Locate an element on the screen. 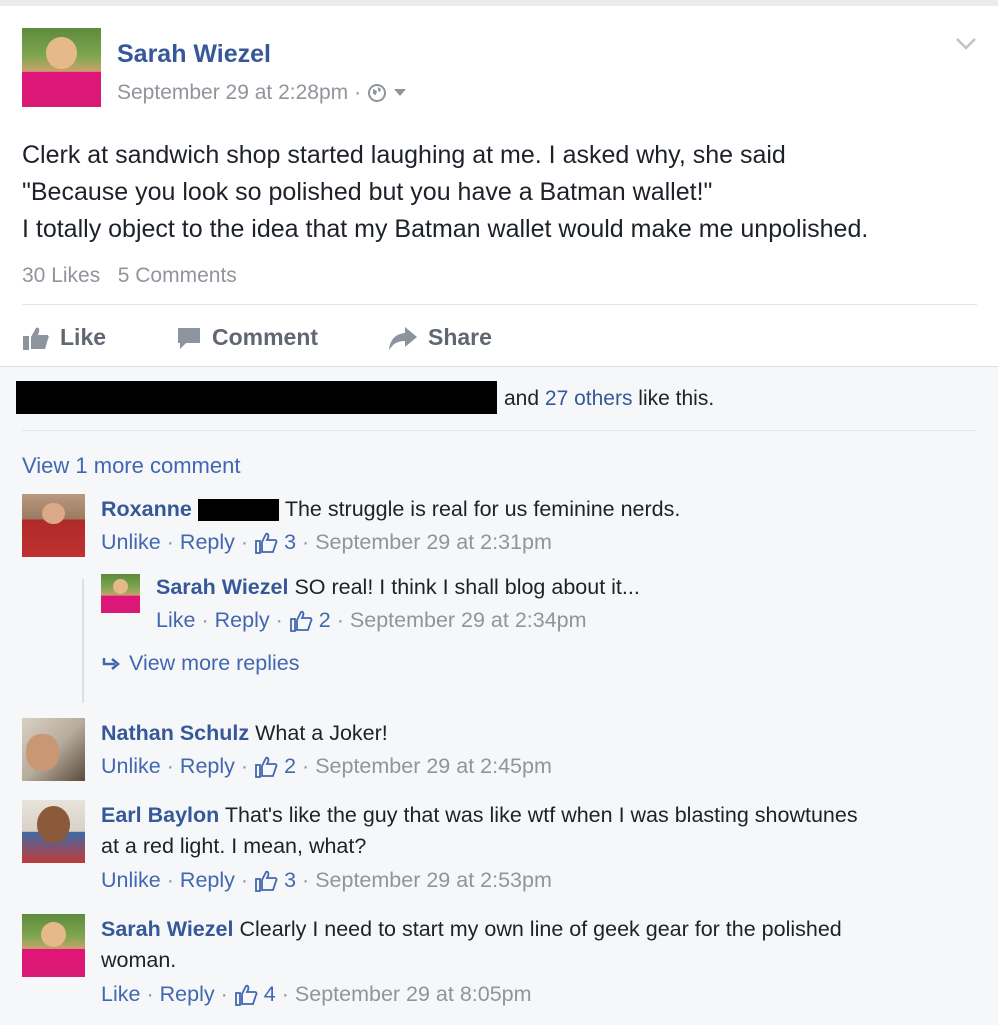 This screenshot has height=1025, width=998. share-button: Share is located at coordinates (440, 337).